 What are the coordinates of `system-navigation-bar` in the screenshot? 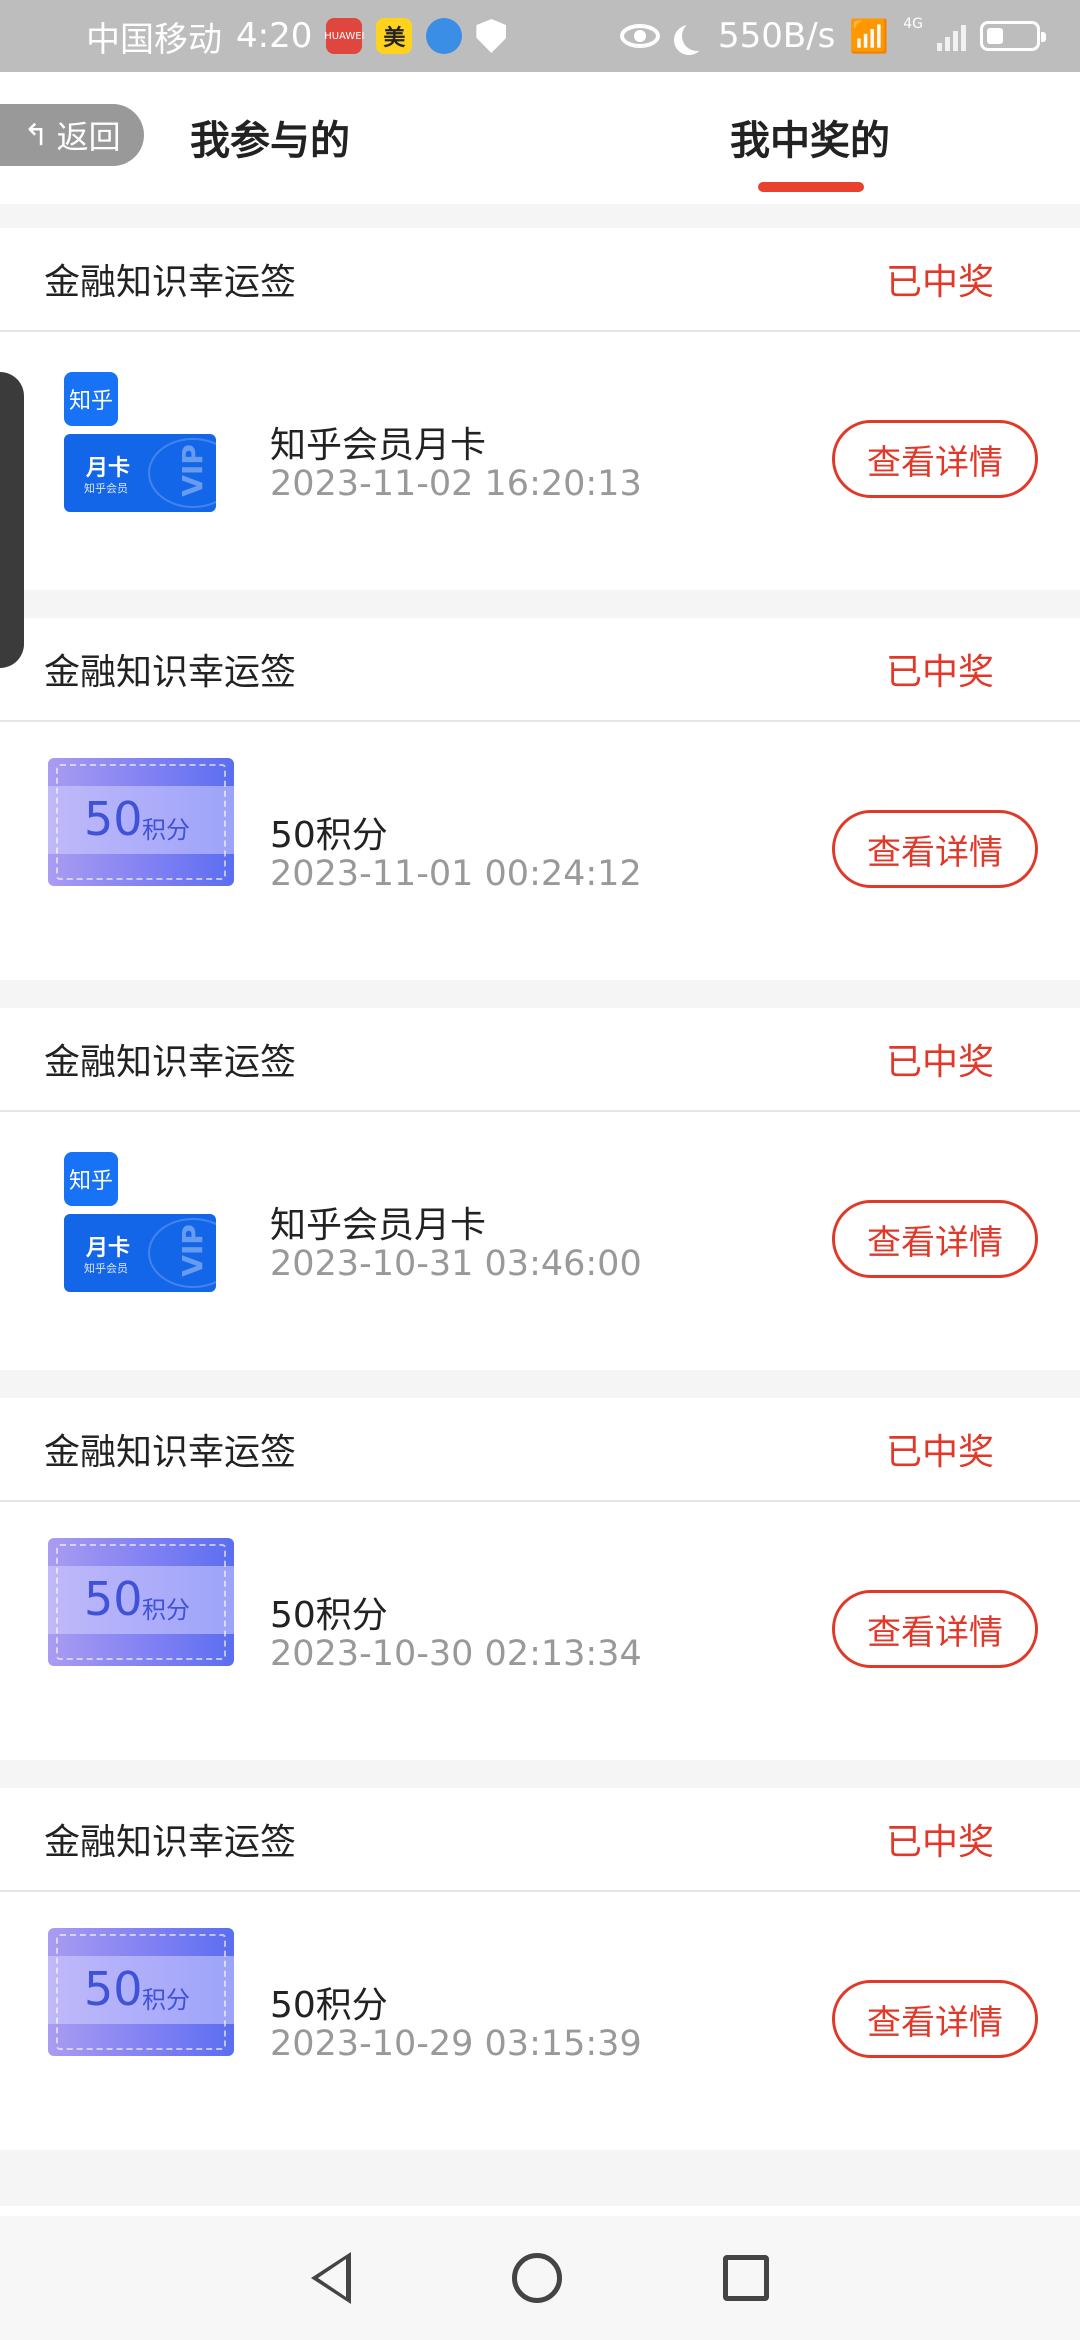 It's located at (540, 2278).